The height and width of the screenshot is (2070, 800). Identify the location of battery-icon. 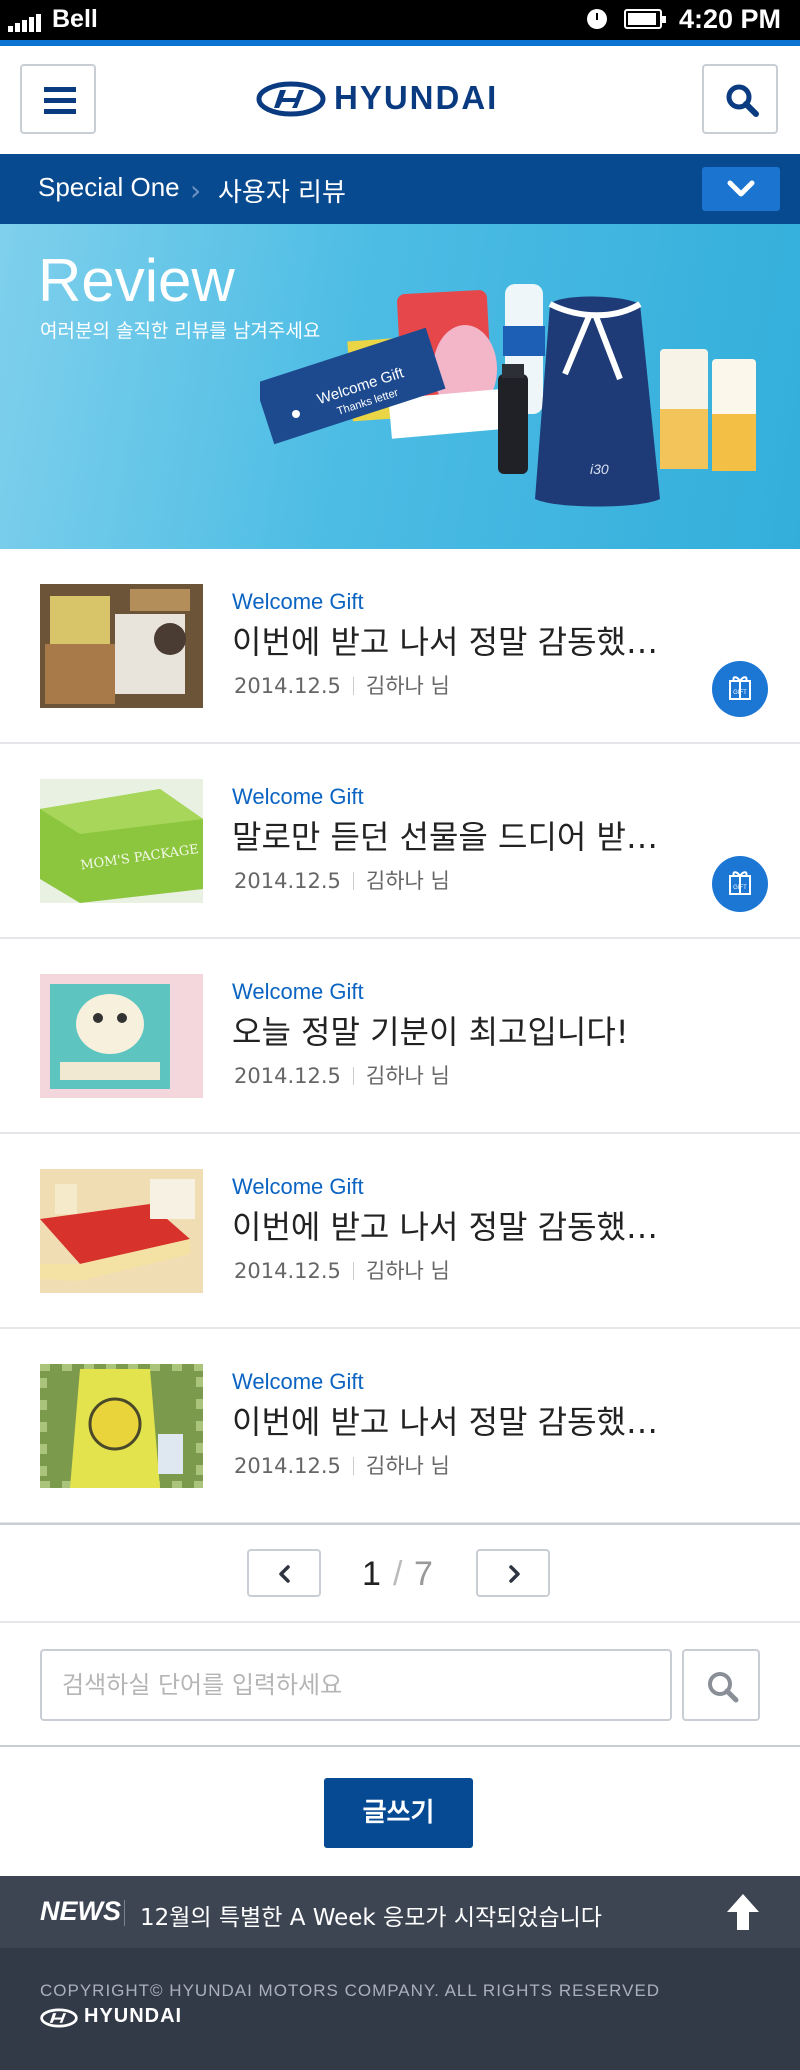
(645, 19).